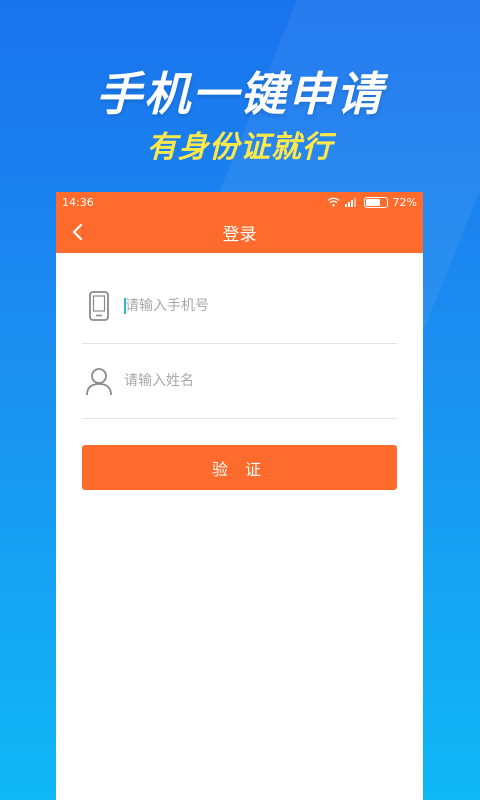 The height and width of the screenshot is (800, 480). I want to click on phone-input, so click(250, 306).